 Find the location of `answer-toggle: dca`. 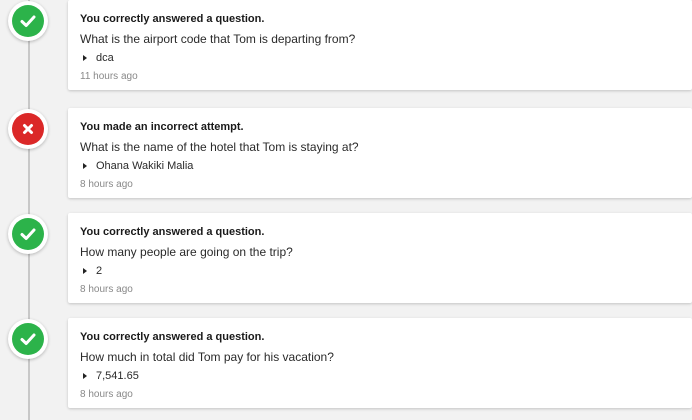

answer-toggle: dca is located at coordinates (380, 58).